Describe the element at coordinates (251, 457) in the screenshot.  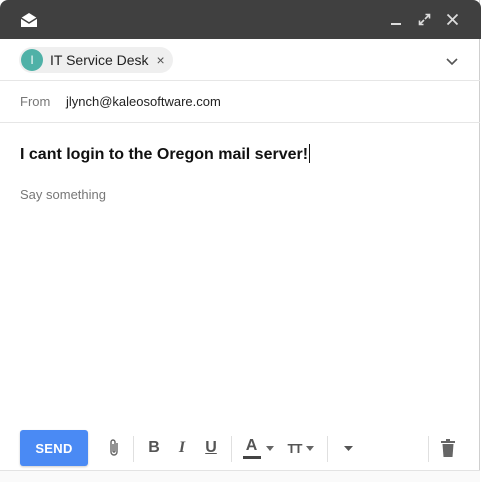
I see `text-color-bar` at that location.